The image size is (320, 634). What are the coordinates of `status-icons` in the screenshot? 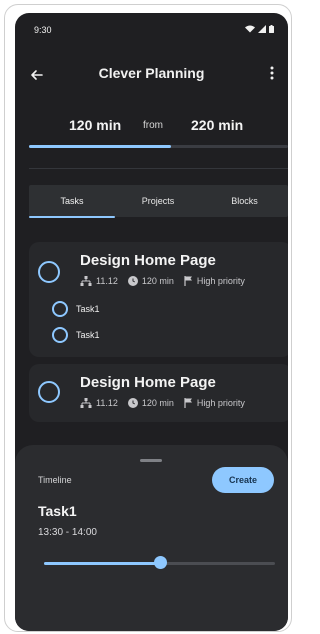 It's located at (259, 29).